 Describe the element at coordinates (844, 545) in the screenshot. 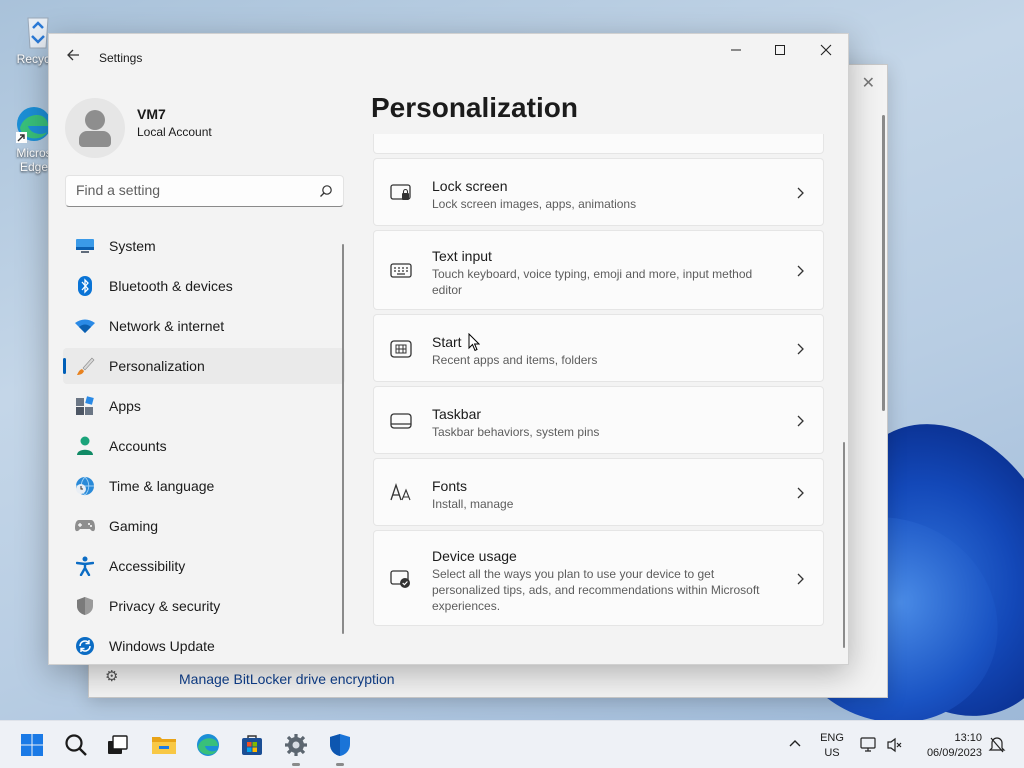

I see `content-scrollbar` at that location.